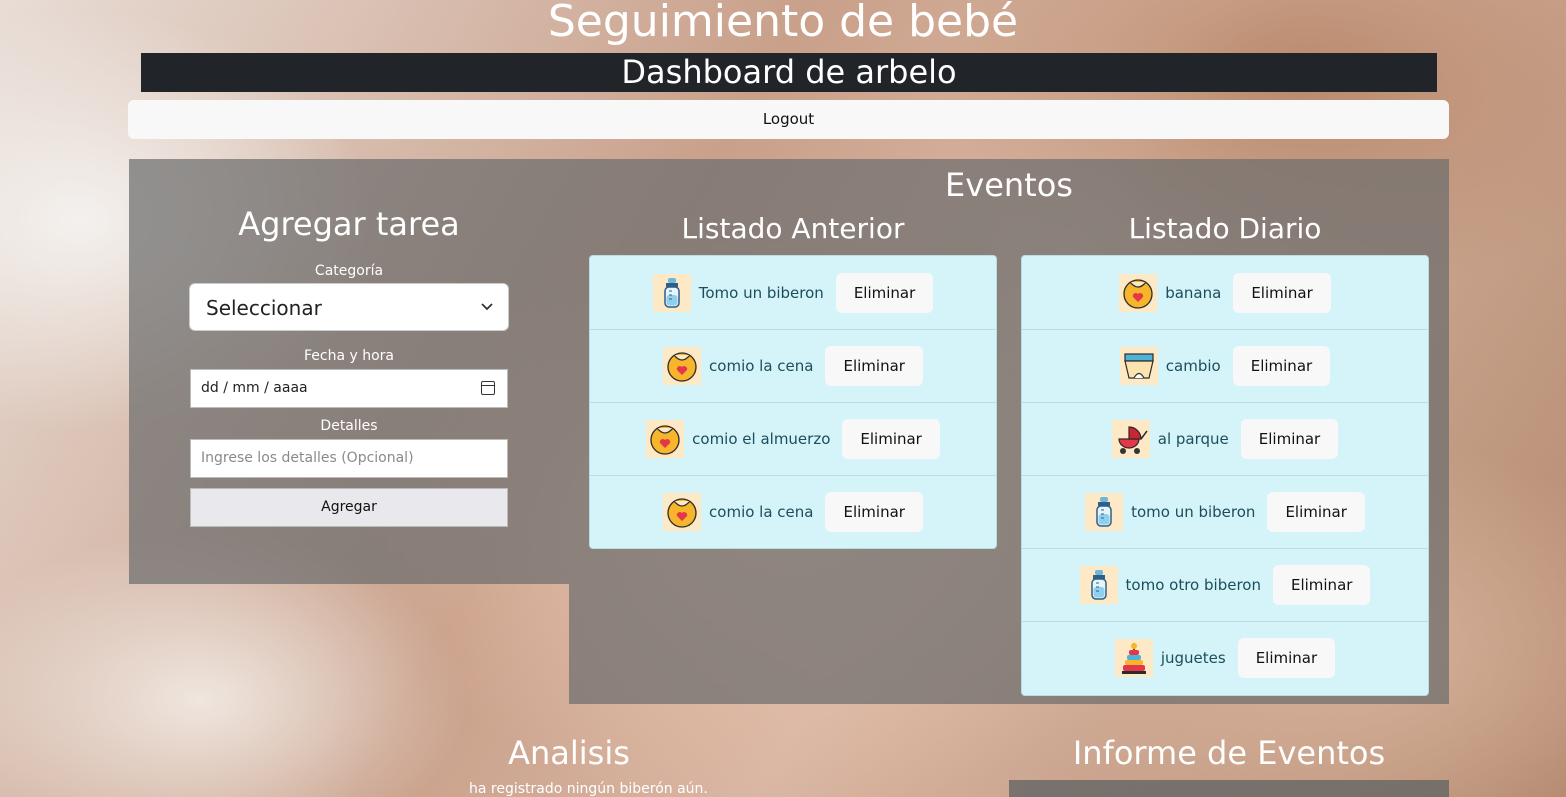 The image size is (1566, 797). Describe the element at coordinates (1225, 293) in the screenshot. I see `list-item: banana Eliminar` at that location.